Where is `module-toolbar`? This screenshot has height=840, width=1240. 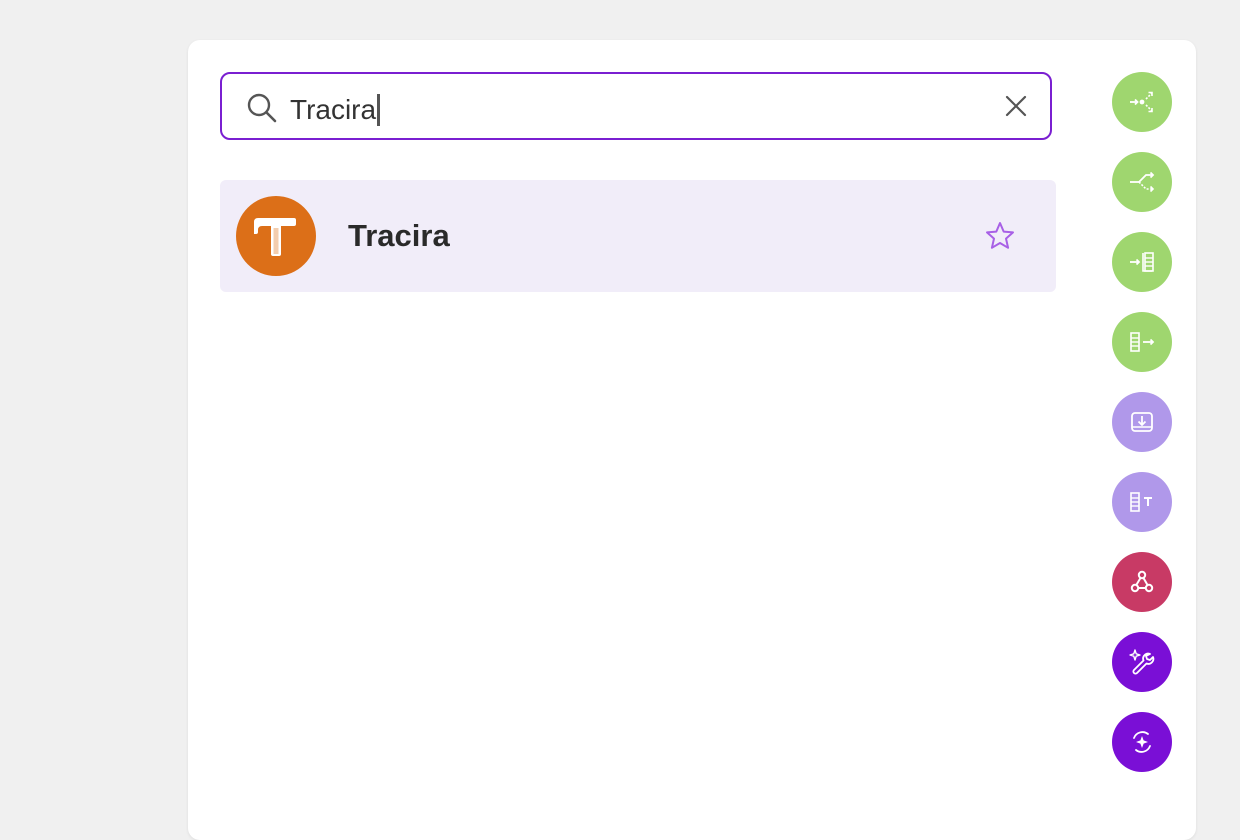 module-toolbar is located at coordinates (1142, 432).